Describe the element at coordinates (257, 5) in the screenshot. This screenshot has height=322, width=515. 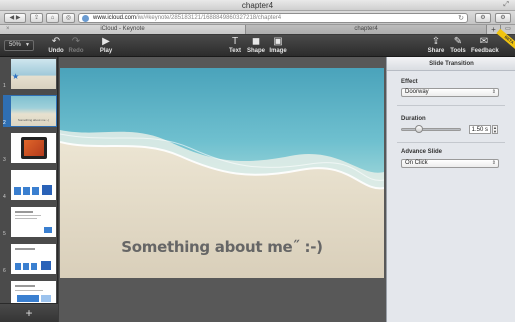
I see `window-title: chapter4` at that location.